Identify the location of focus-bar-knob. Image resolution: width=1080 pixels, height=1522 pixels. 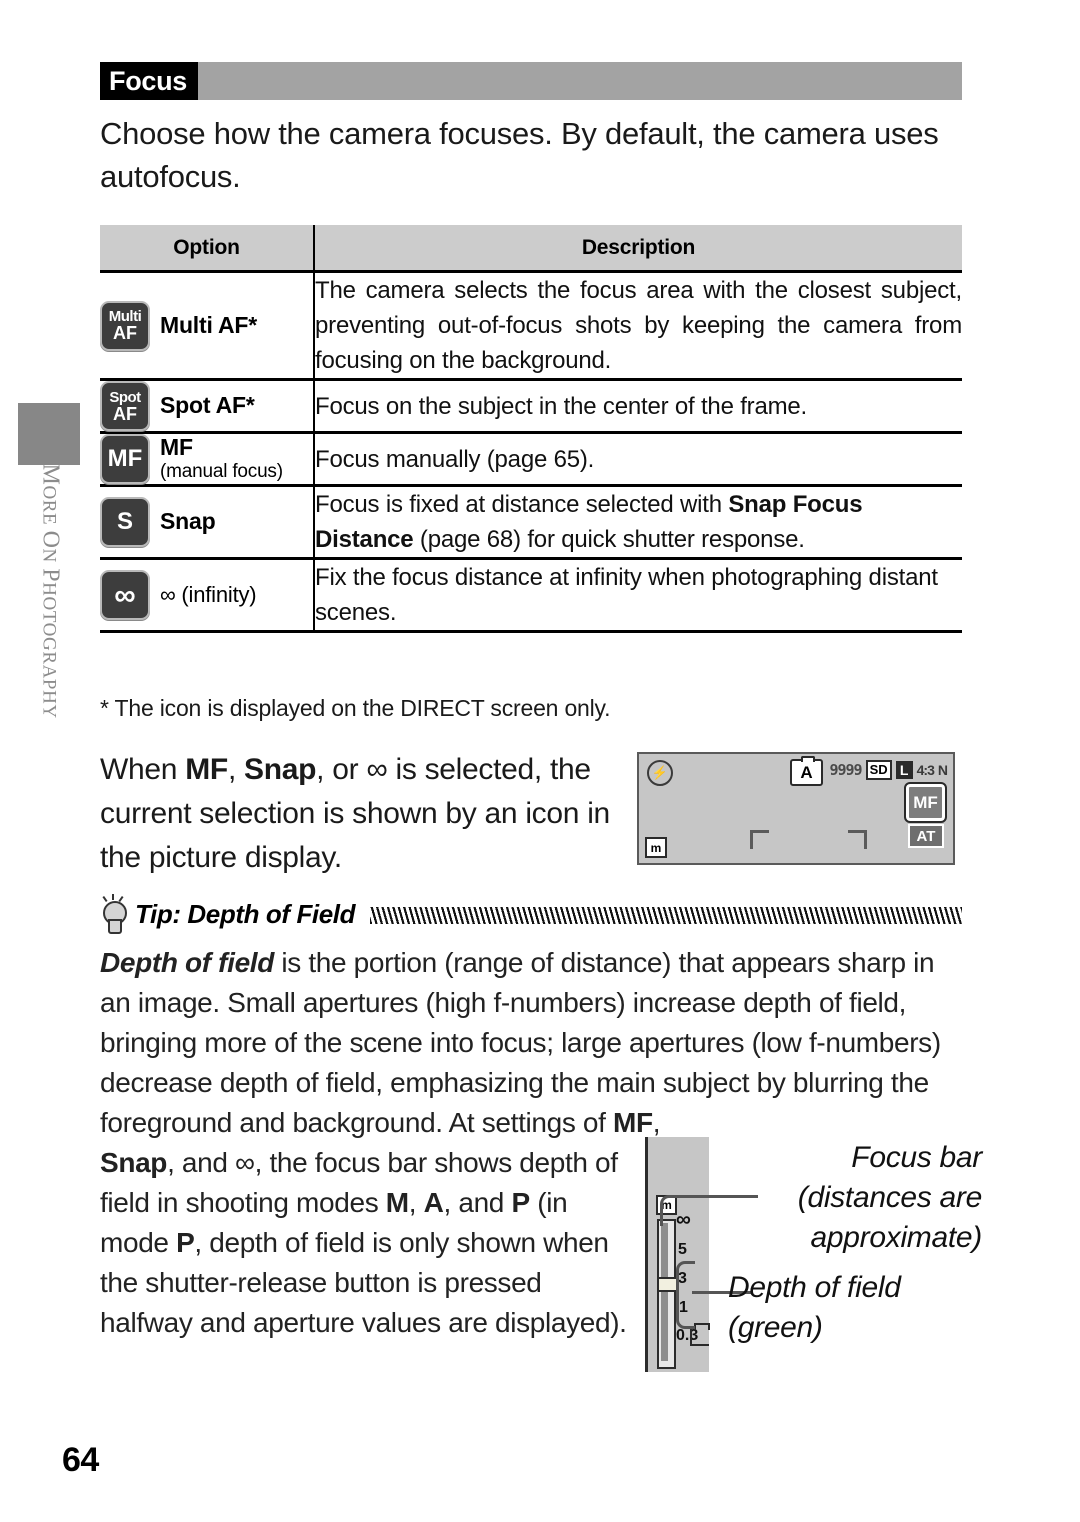
(667, 1284).